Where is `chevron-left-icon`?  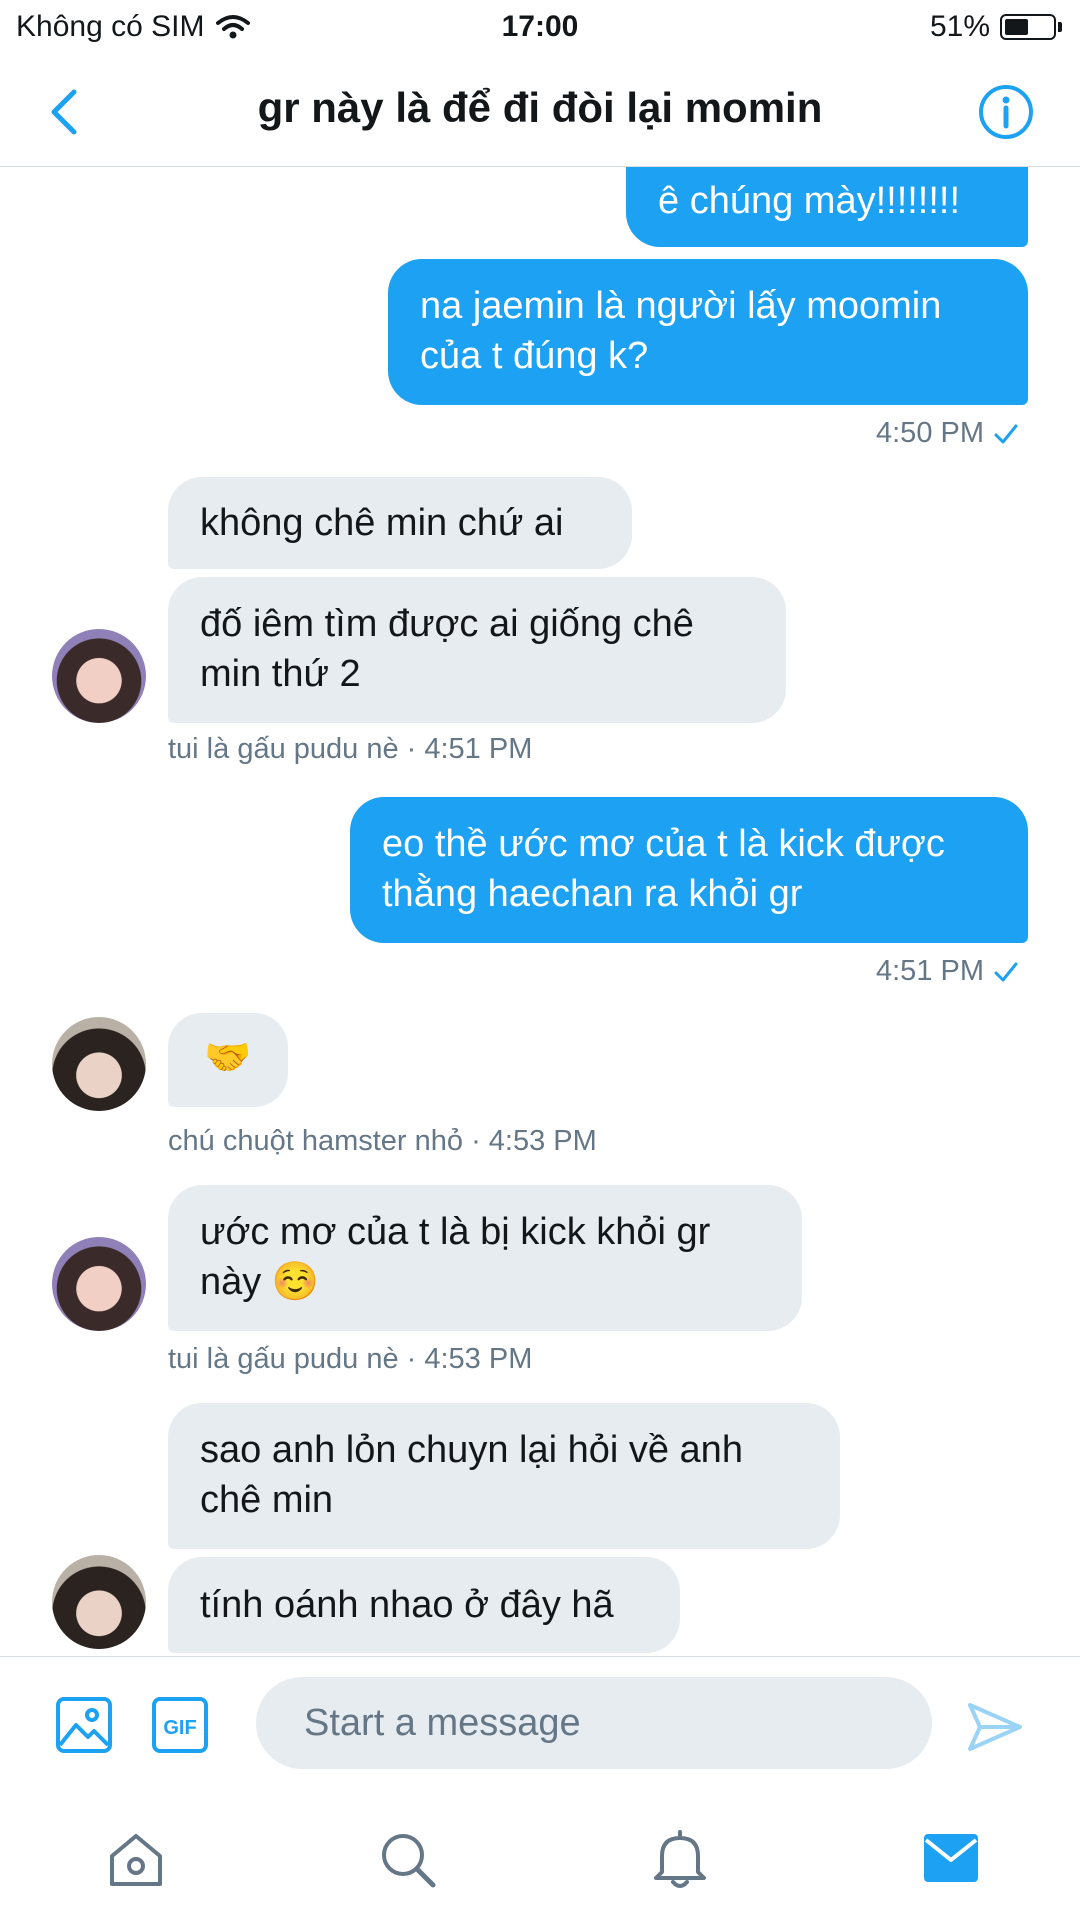
chevron-left-icon is located at coordinates (64, 112).